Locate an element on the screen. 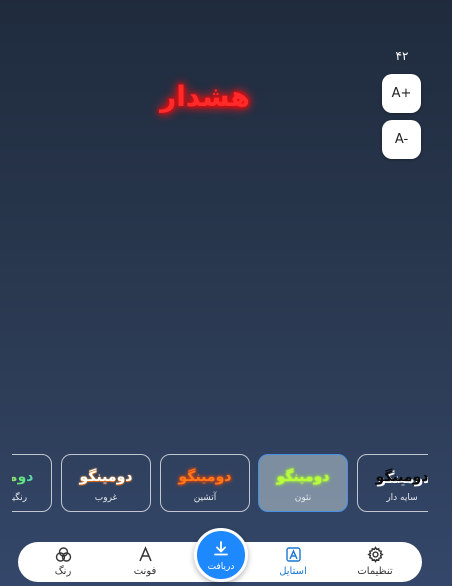  download-icon is located at coordinates (221, 549).